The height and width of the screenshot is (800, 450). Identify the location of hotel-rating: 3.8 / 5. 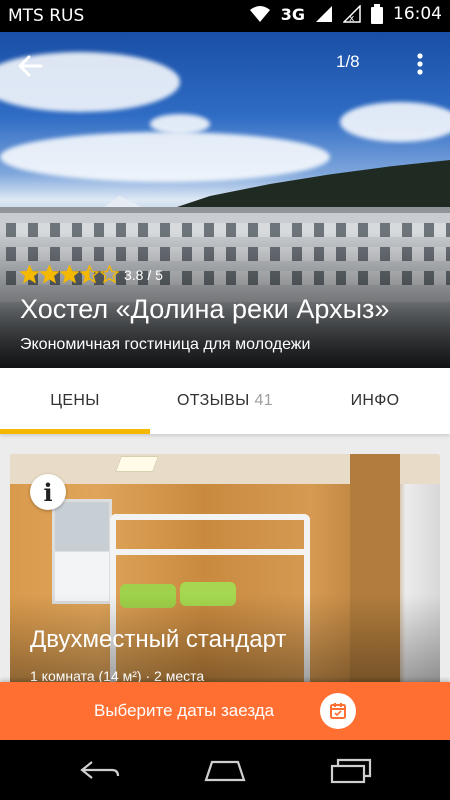
(91, 274).